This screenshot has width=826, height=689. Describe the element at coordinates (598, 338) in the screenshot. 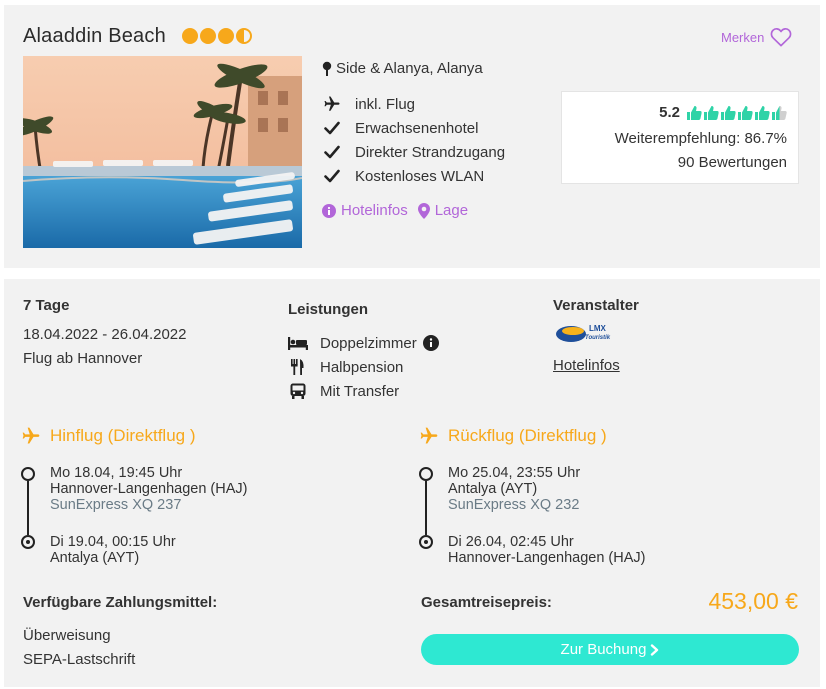

I see `svg-text: Touristik` at that location.